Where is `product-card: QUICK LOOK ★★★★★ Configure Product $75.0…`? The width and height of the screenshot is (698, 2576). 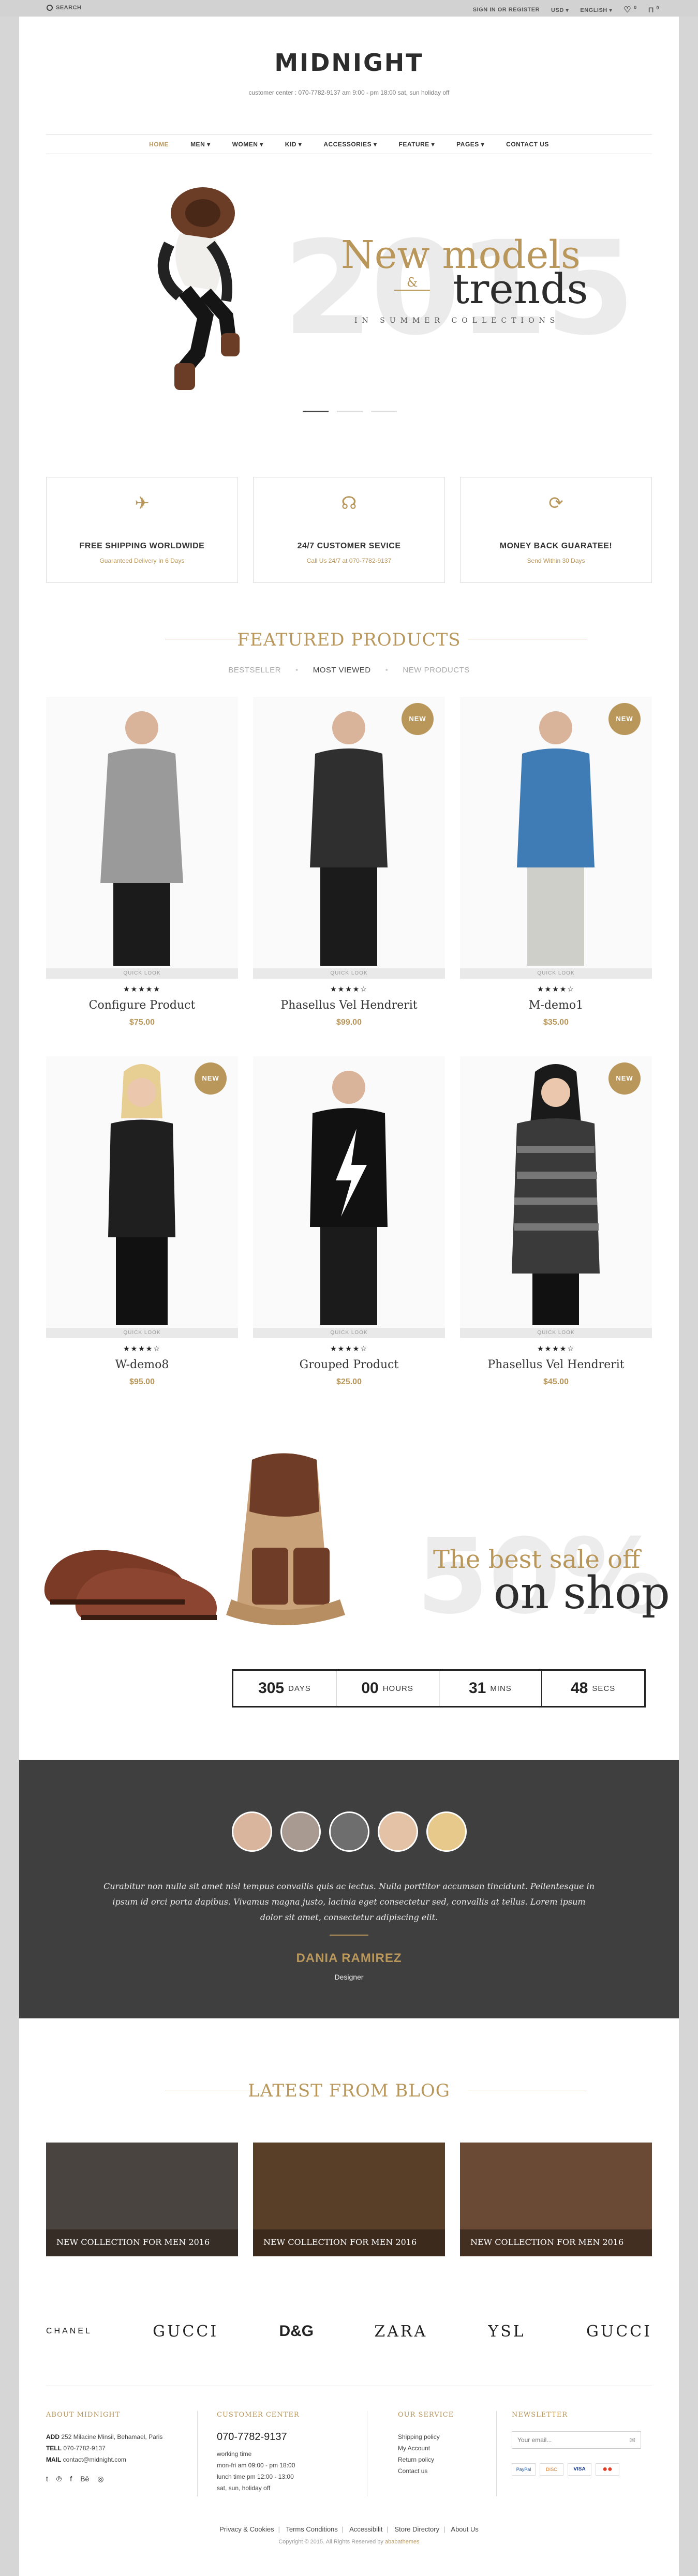 product-card: QUICK LOOK ★★★★★ Configure Product $75.0… is located at coordinates (142, 862).